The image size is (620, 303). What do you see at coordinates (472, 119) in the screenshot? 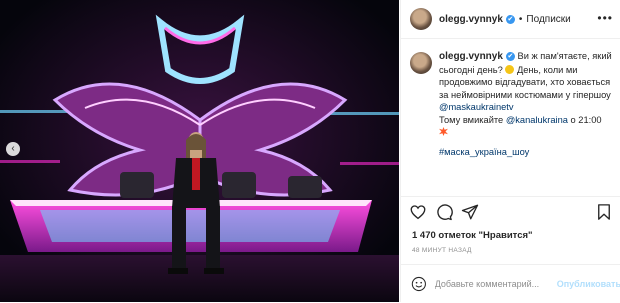
I see `caption-sentence-3: Тому вмикайте` at bounding box center [472, 119].